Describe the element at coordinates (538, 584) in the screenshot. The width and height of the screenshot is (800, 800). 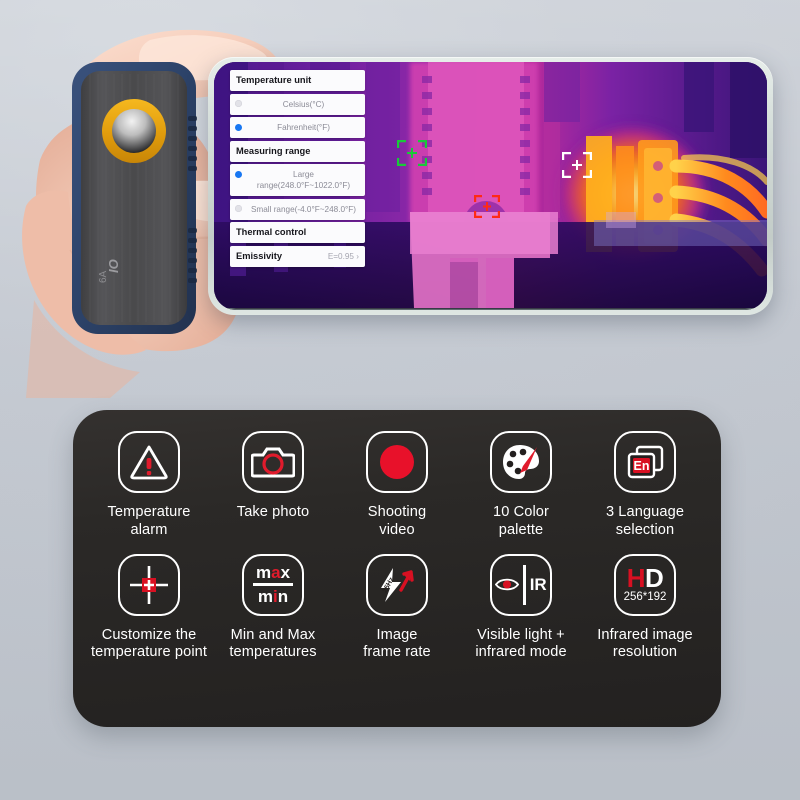
I see `ir-text: IR` at that location.